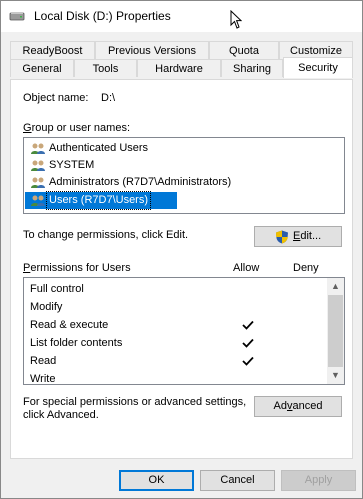 This screenshot has height=499, width=363. Describe the element at coordinates (102, 16) in the screenshot. I see `window-title: Local Disk (D:) Properties` at that location.